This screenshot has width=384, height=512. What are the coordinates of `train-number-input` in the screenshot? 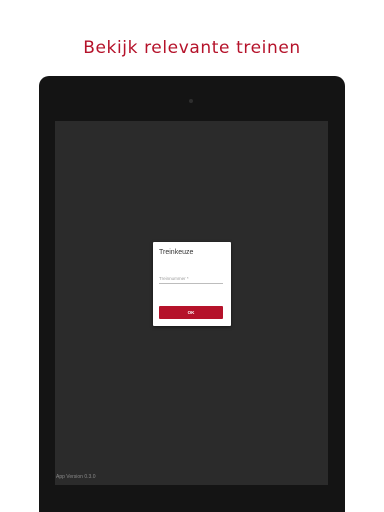 It's located at (191, 278).